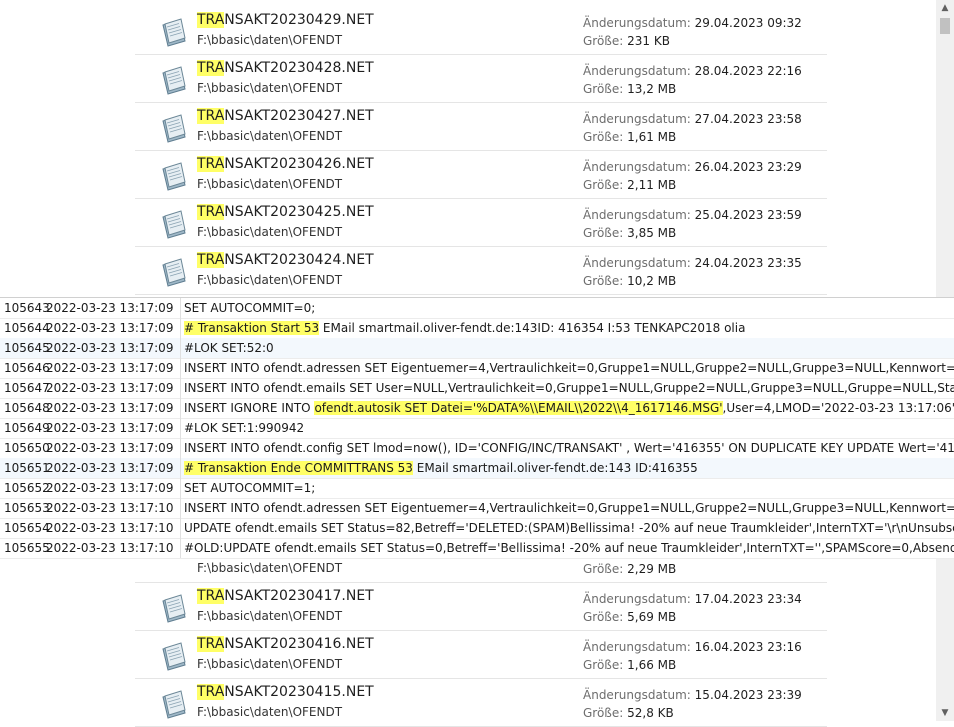  I want to click on file-size: Größe: 1,61 MB, so click(629, 137).